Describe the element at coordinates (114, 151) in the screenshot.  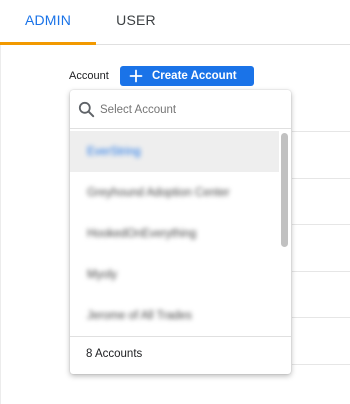
I see `account-name: EverString` at that location.